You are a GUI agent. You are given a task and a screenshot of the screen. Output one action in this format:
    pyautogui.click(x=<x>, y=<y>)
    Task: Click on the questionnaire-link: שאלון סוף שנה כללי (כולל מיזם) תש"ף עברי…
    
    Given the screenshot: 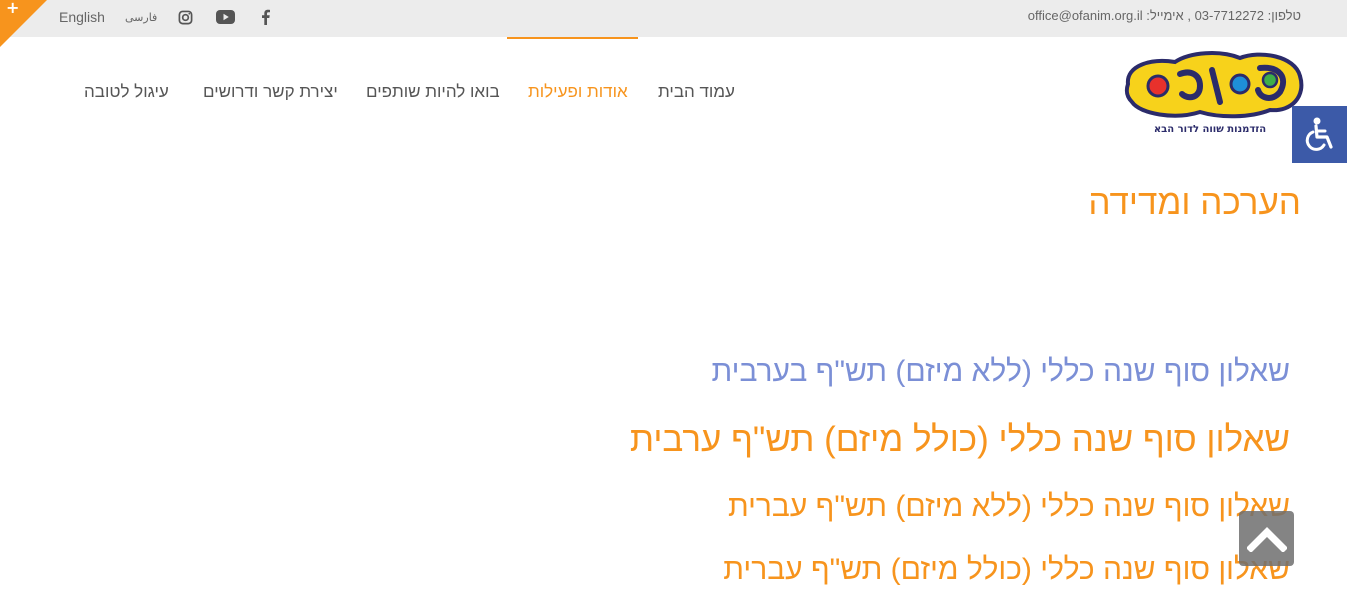 What is the action you would take?
    pyautogui.click(x=1006, y=570)
    